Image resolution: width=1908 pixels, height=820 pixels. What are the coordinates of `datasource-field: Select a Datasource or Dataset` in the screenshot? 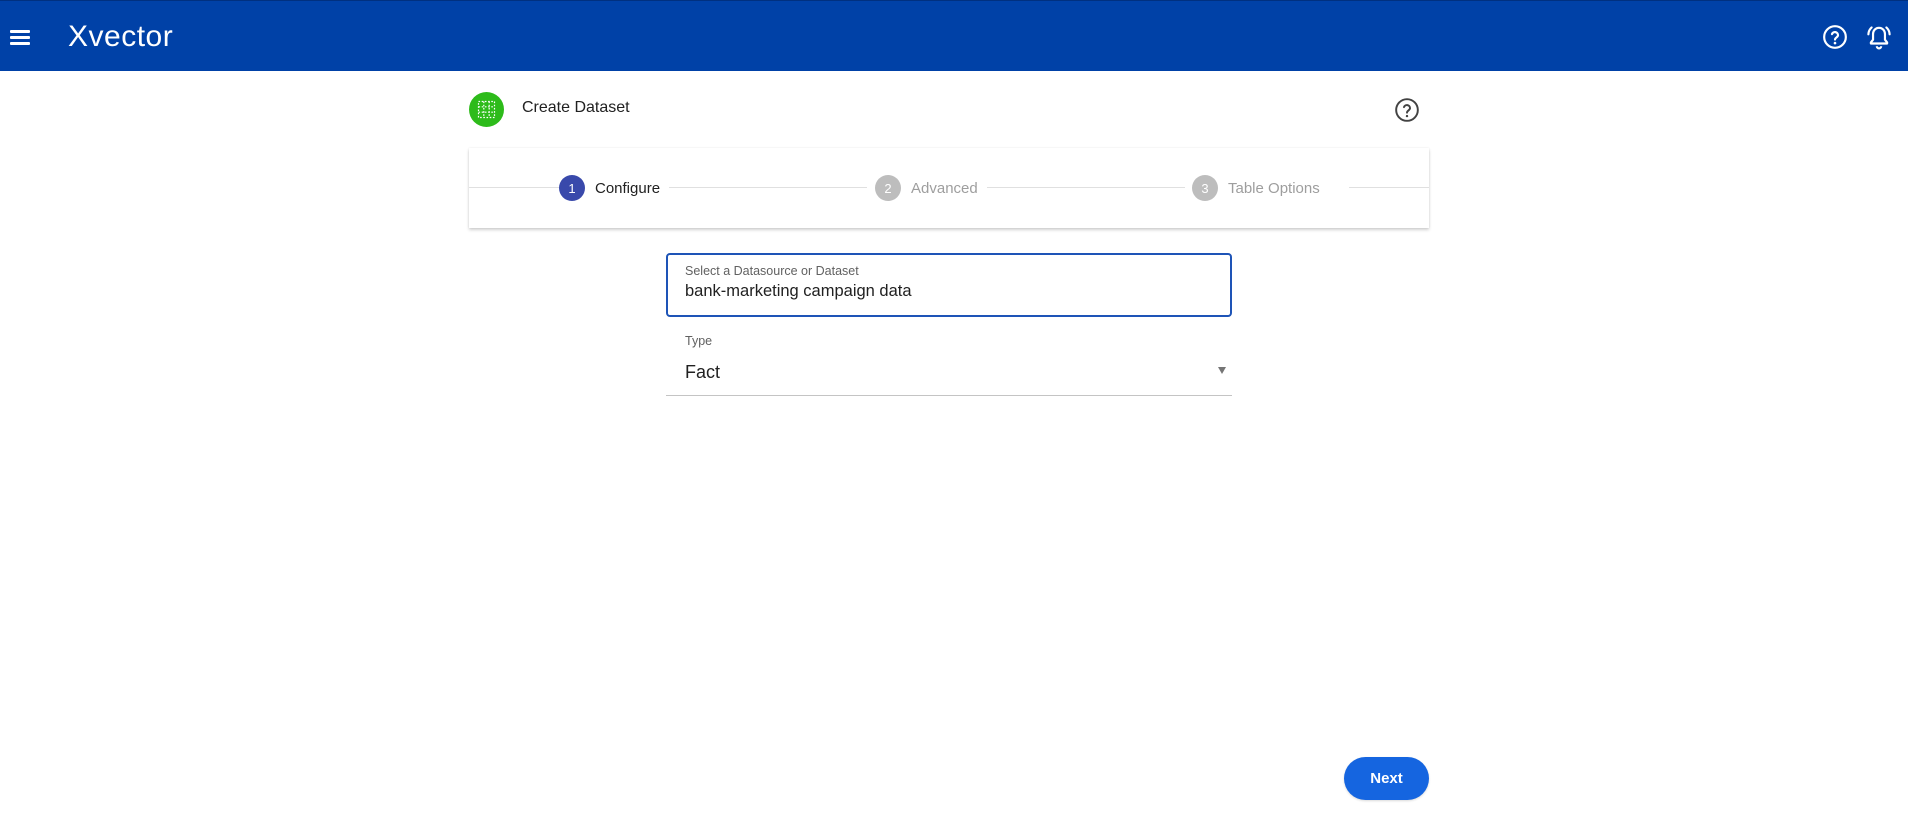 It's located at (949, 285).